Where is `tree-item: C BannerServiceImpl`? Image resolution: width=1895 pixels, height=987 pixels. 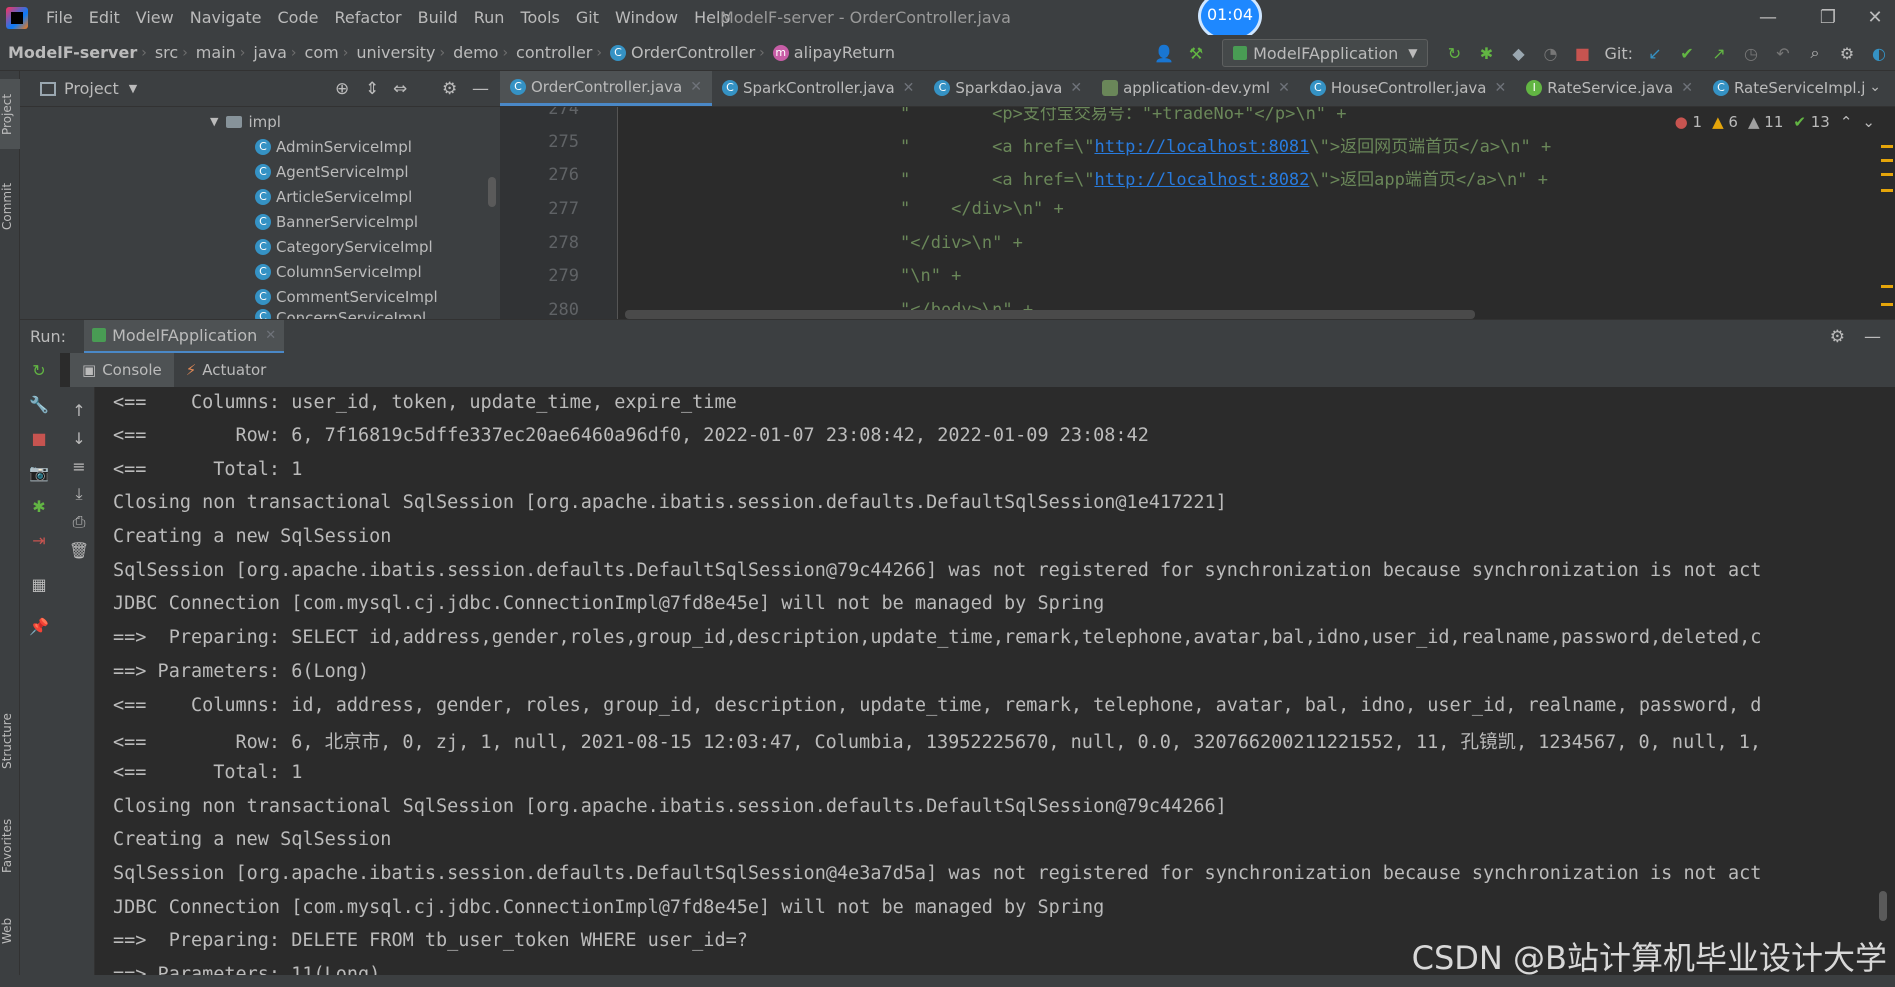
tree-item: C BannerServiceImpl is located at coordinates (260, 221).